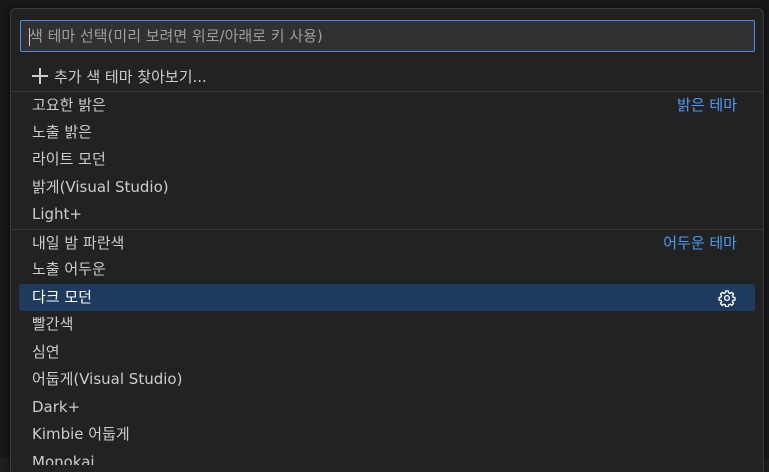 The image size is (769, 472). I want to click on theme-item-light-solarized: 노출 밝은, so click(387, 133).